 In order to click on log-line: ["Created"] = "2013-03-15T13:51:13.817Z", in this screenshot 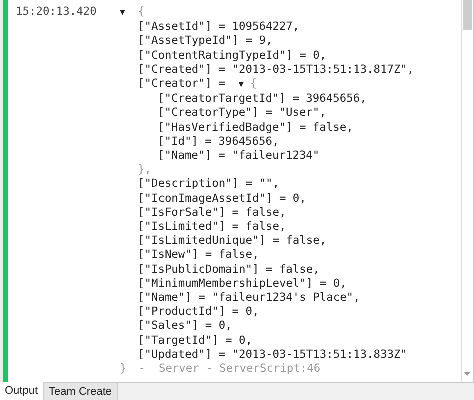, I will do `click(276, 70)`.